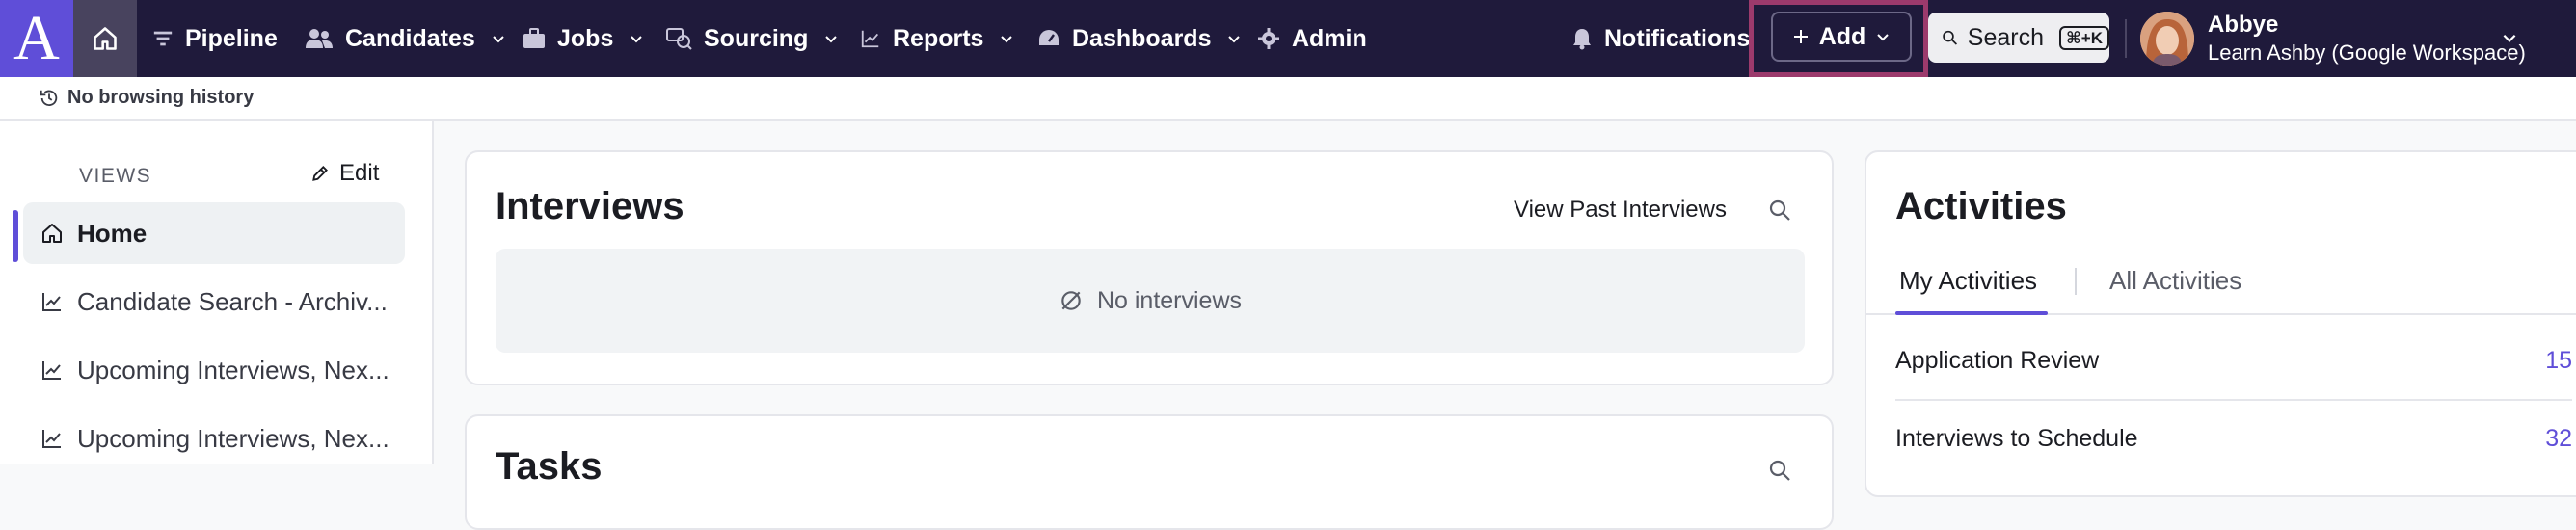 The width and height of the screenshot is (2576, 530). Describe the element at coordinates (161, 97) in the screenshot. I see `history-label: No browsing history` at that location.